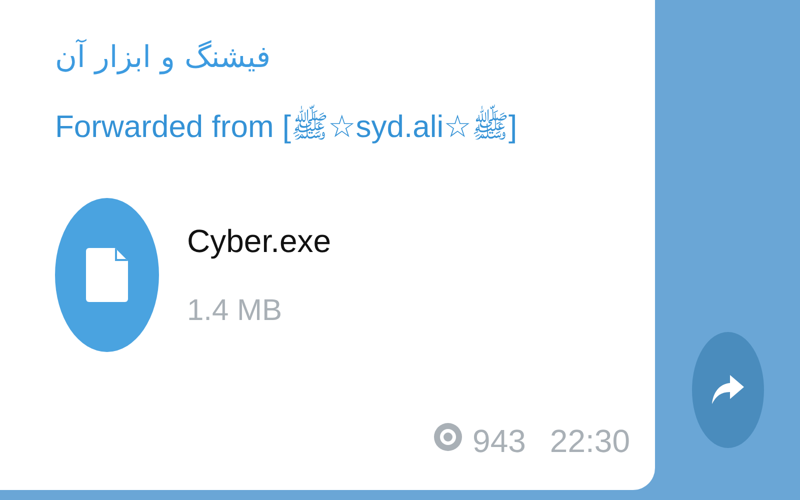 This screenshot has height=500, width=800. I want to click on message-time: 22:30, so click(590, 441).